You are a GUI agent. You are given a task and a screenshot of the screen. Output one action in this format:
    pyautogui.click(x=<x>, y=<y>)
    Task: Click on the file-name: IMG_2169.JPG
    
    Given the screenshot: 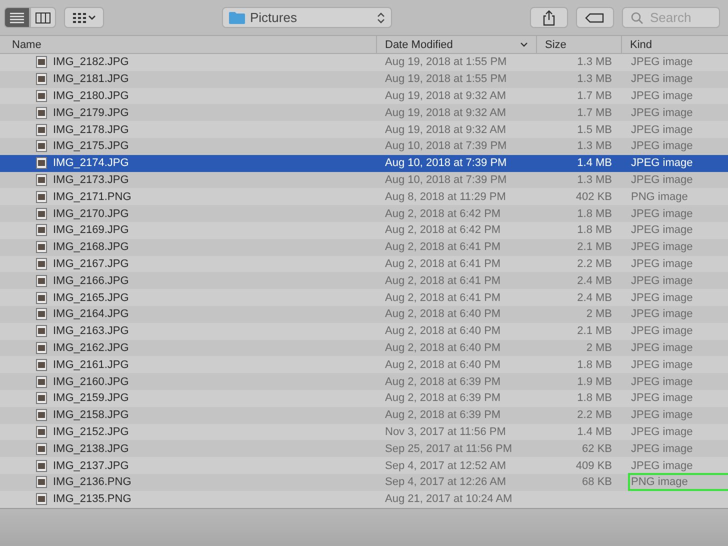 What is the action you would take?
    pyautogui.click(x=91, y=230)
    